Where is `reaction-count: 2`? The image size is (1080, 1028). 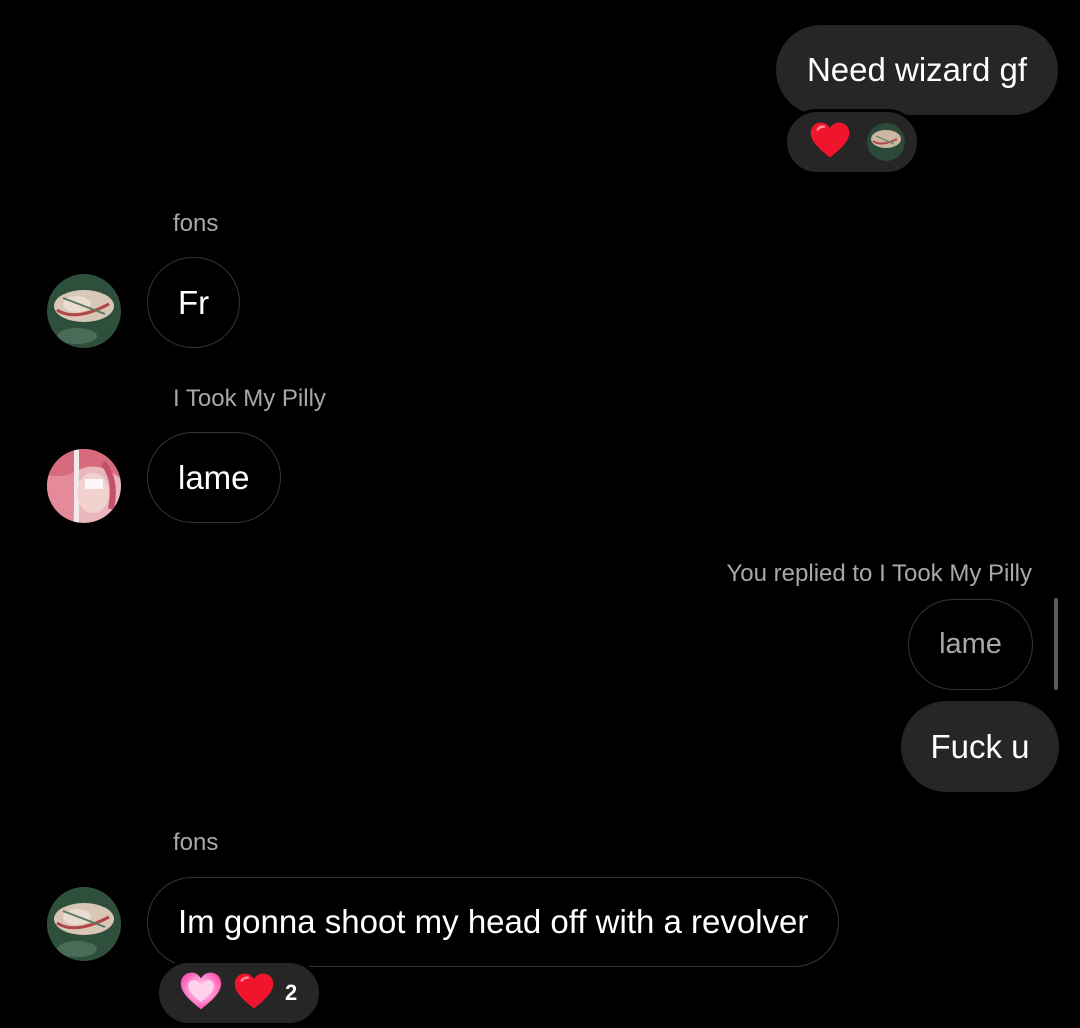 reaction-count: 2 is located at coordinates (291, 992).